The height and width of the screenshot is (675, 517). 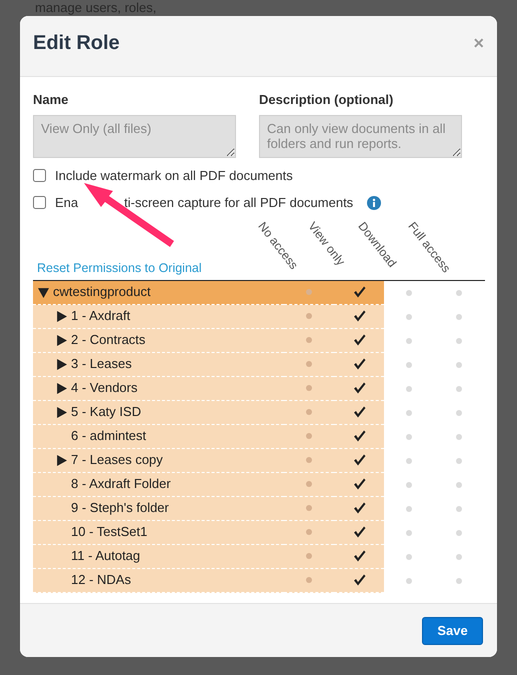 I want to click on option-label: Include watermark on all PDF documents, so click(x=174, y=175).